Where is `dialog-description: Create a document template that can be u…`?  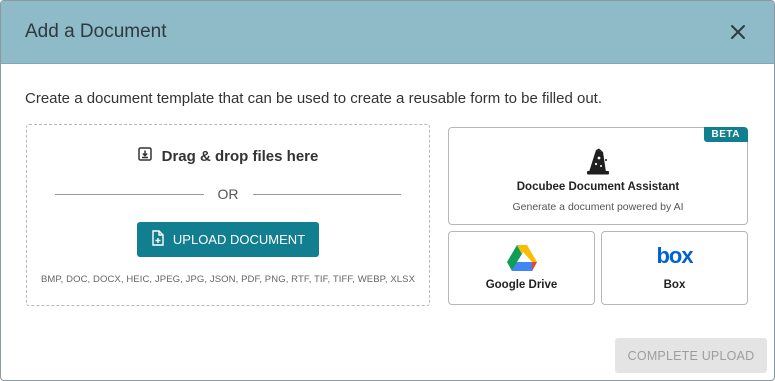
dialog-description: Create a document template that can be u… is located at coordinates (314, 98).